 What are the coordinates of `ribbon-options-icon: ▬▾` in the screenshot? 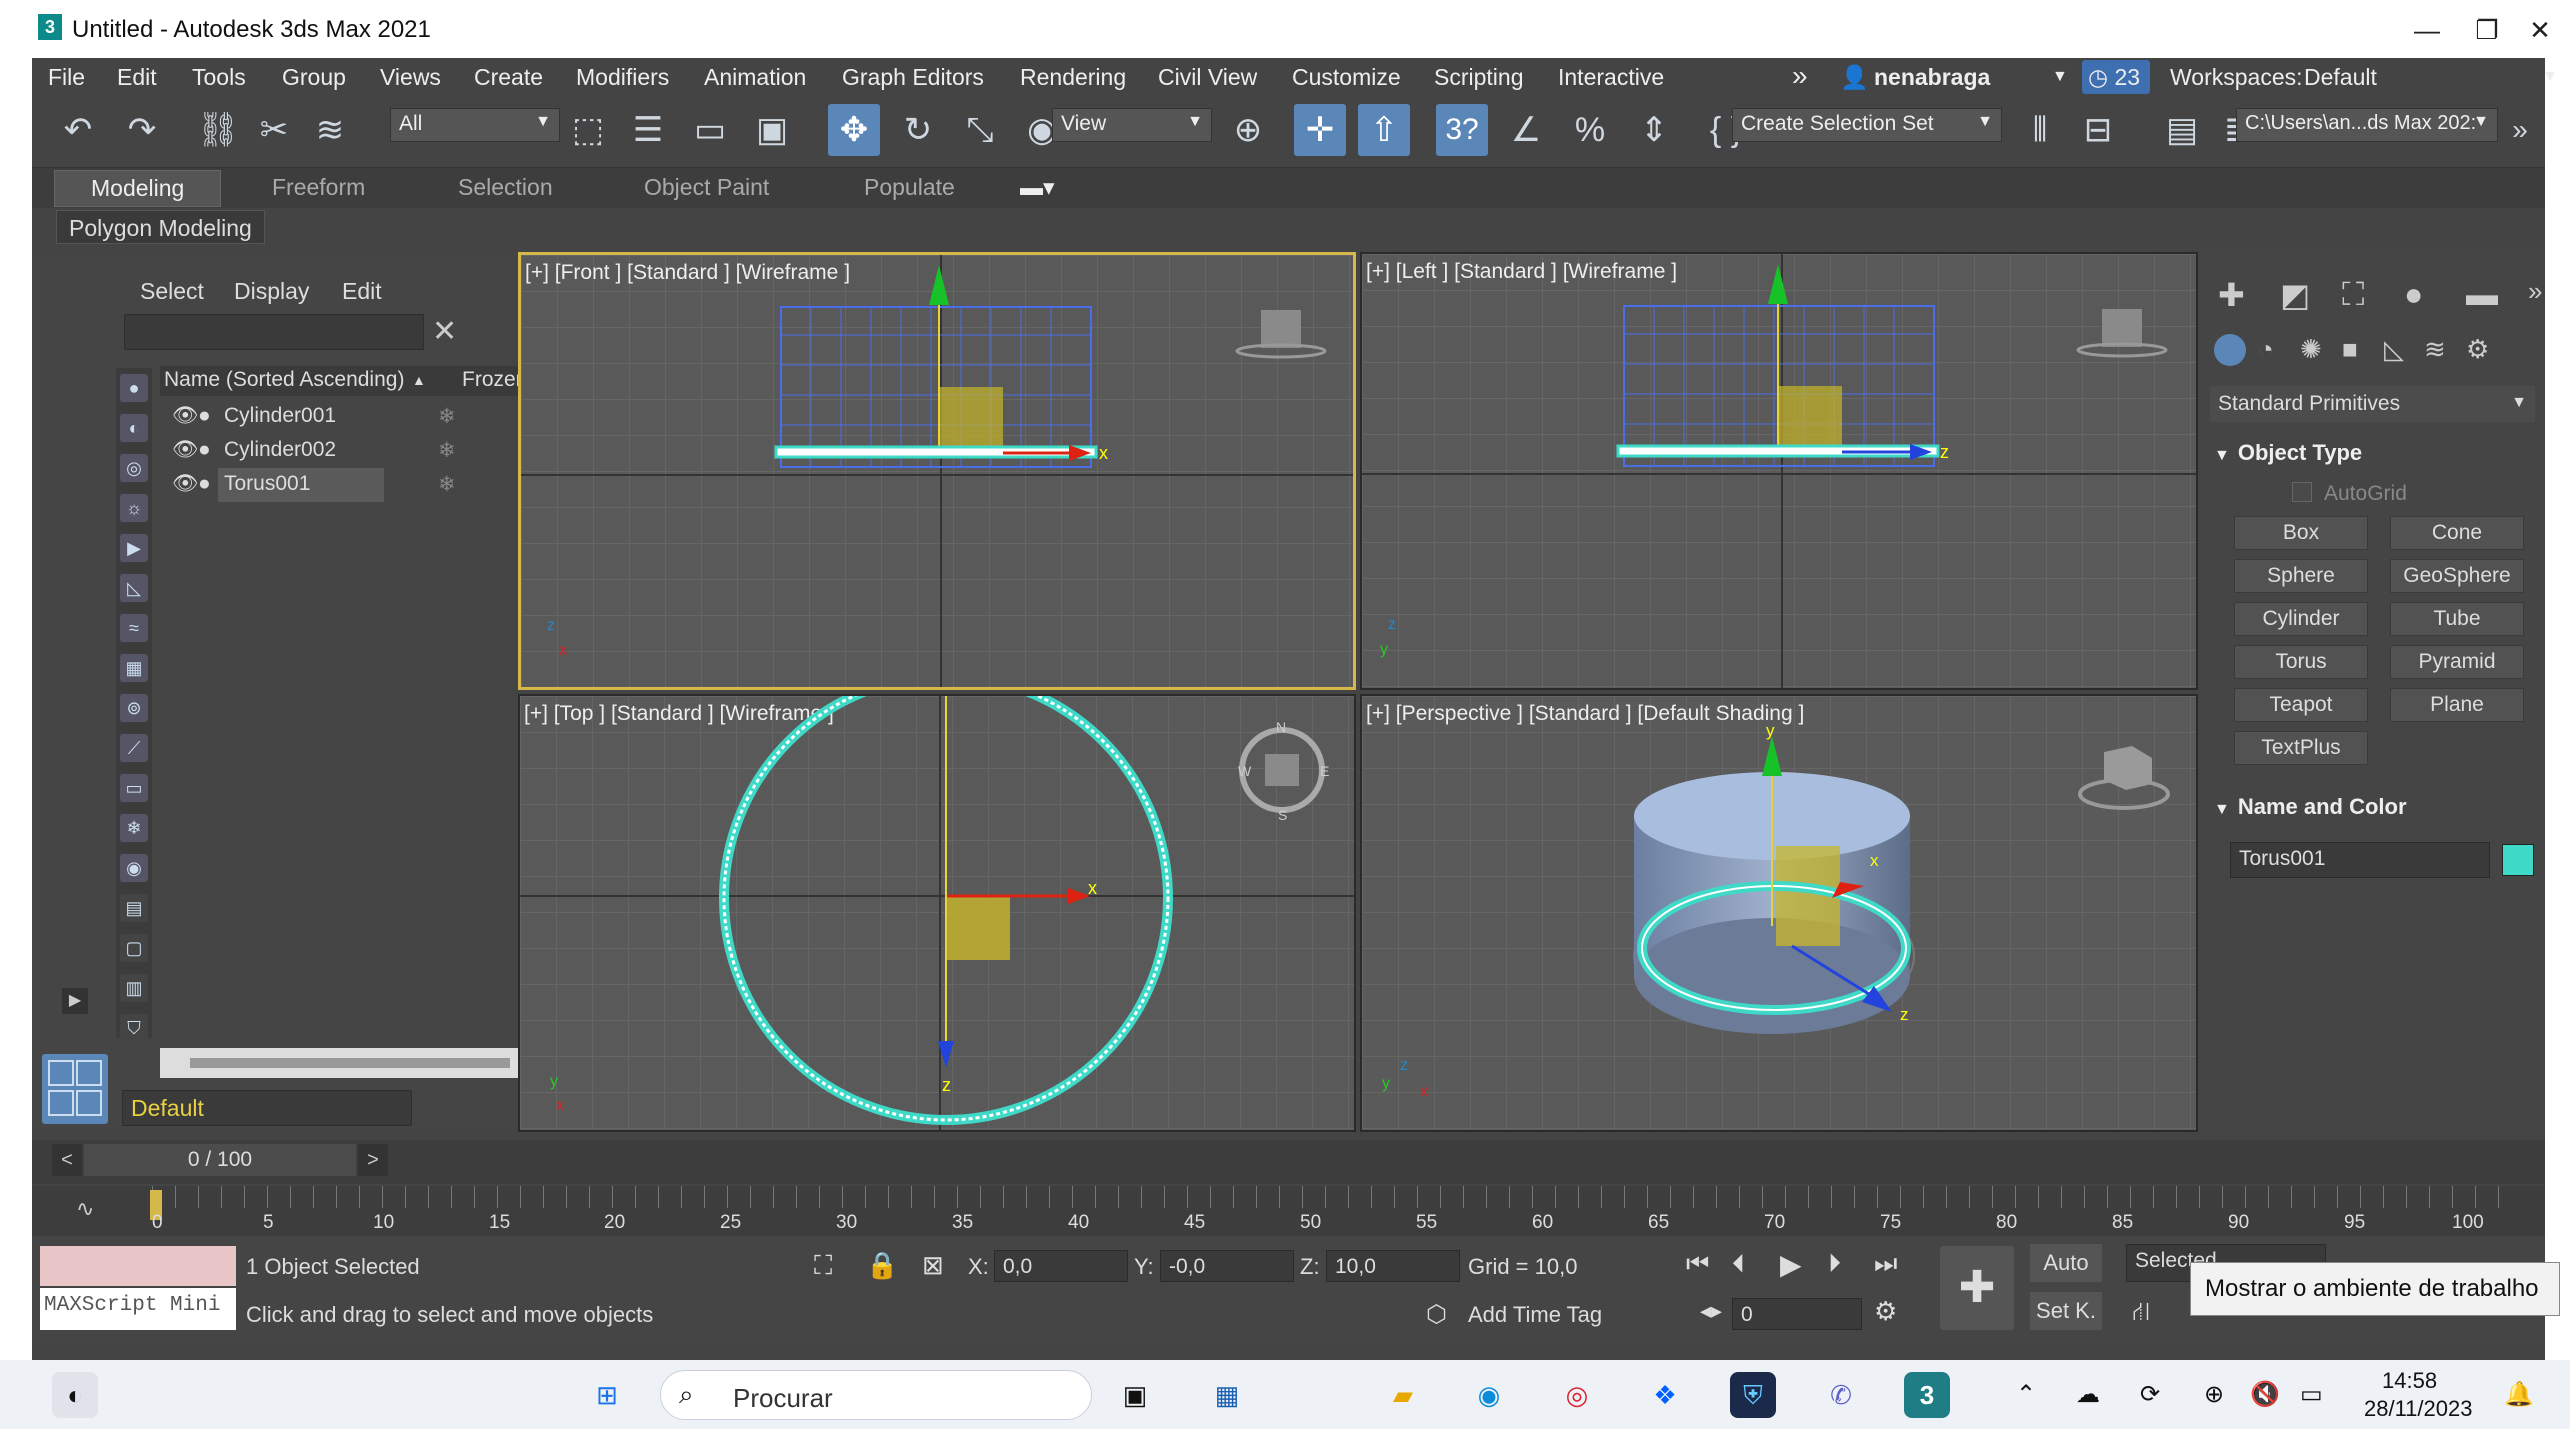 It's located at (1037, 187).